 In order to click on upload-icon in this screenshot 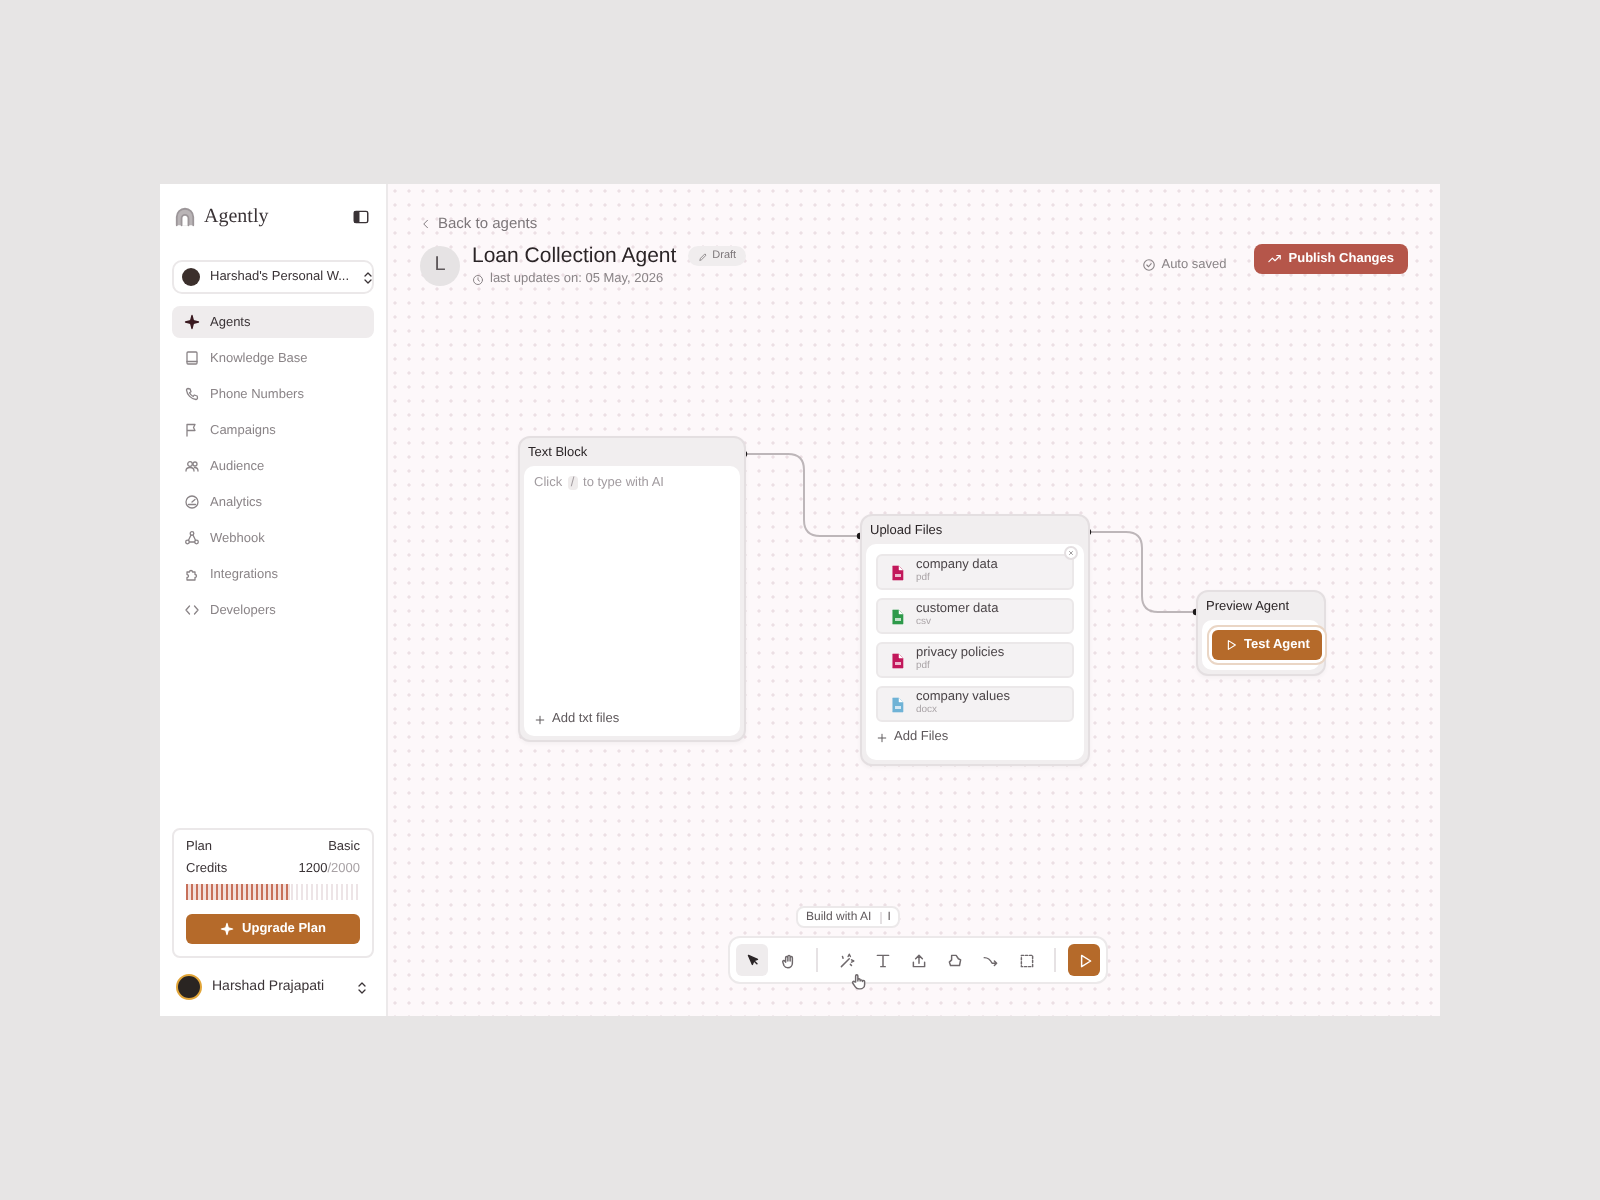, I will do `click(918, 960)`.